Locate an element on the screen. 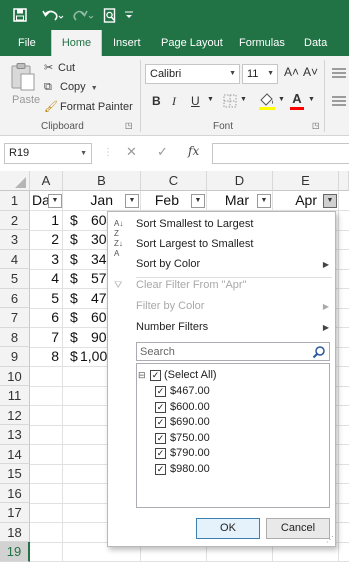 This screenshot has width=349, height=570. tab-insert: Insert is located at coordinates (127, 43).